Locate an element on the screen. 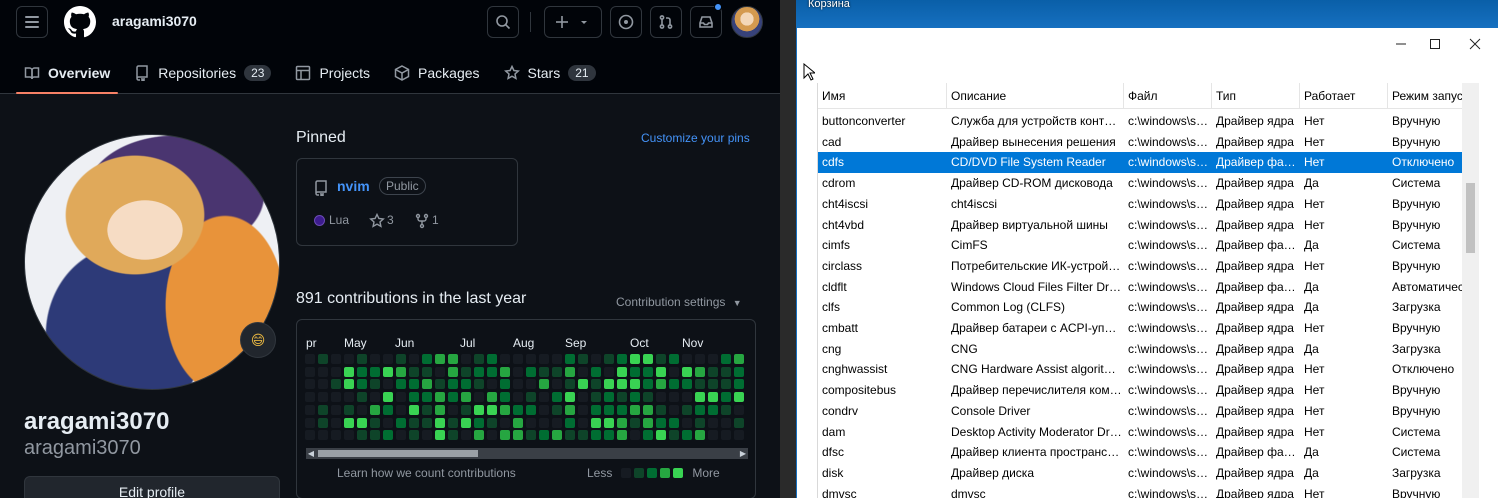 This screenshot has height=498, width=1498. tab-stars: Stars 21 is located at coordinates (550, 73).